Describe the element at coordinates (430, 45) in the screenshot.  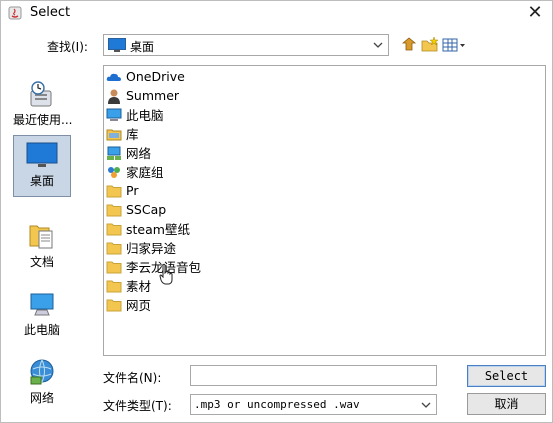
I see `new-folder-icon` at that location.